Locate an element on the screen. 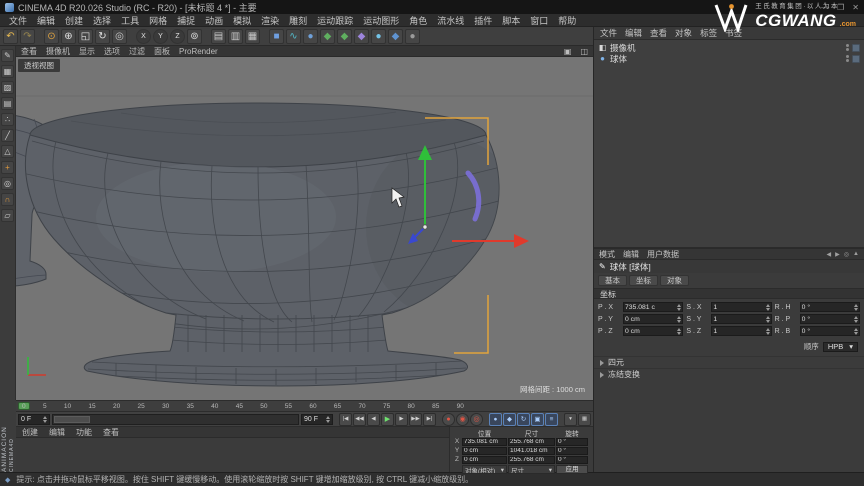 This screenshot has height=486, width=864. menu-item: 帮助 is located at coordinates (567, 20).